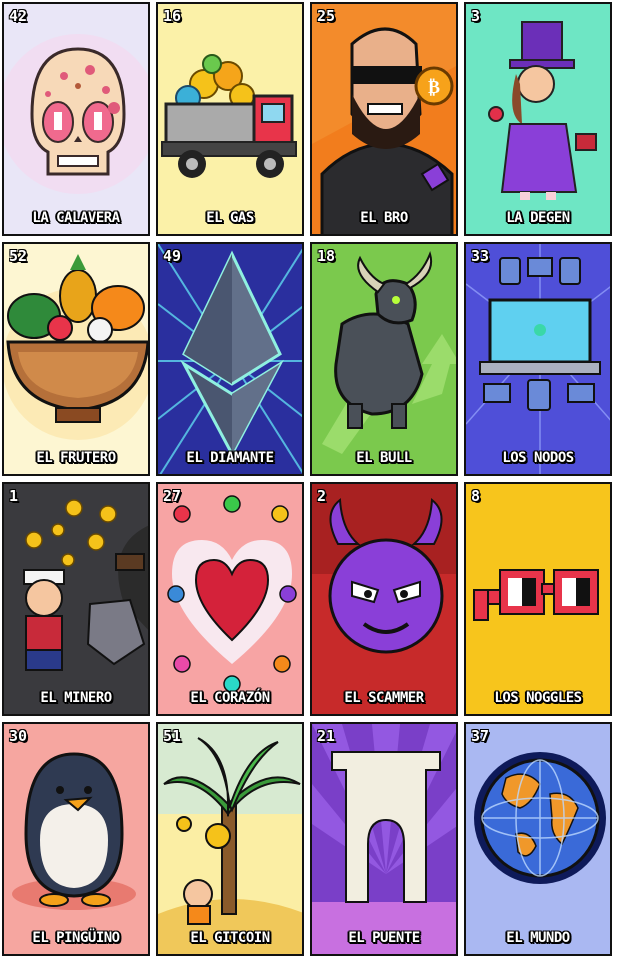 This screenshot has width=618, height=960. Describe the element at coordinates (538, 218) in the screenshot. I see `card-title: LA DEGEN` at that location.